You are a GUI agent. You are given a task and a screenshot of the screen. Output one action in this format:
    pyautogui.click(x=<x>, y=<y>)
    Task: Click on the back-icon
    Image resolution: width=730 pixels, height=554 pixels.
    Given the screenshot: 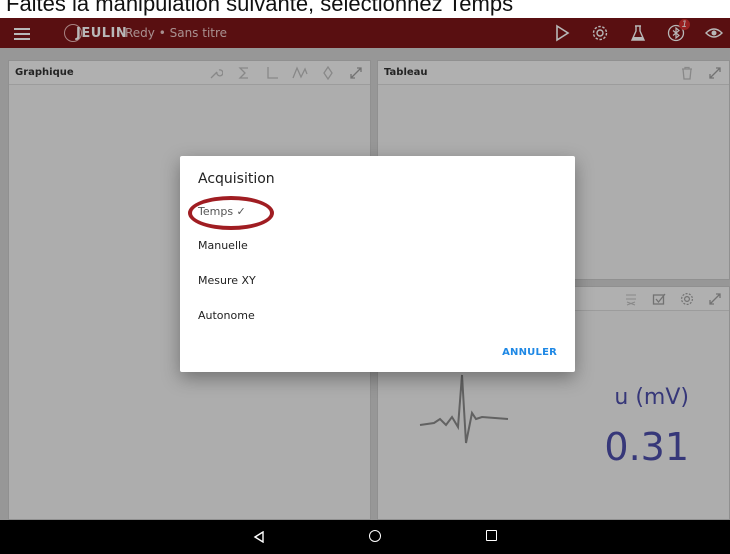 What is the action you would take?
    pyautogui.click(x=259, y=537)
    